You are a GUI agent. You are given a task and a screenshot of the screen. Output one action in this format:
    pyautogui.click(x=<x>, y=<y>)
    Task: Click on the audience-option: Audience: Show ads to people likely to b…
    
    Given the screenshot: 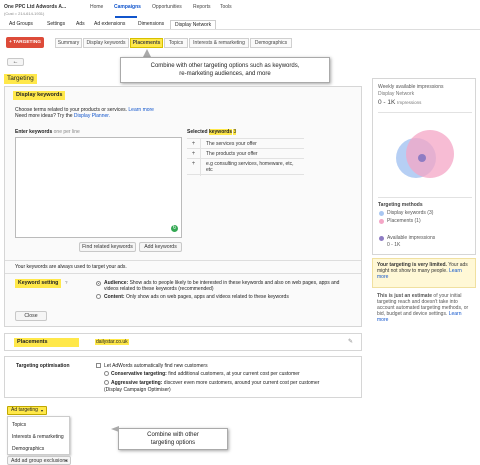 What is the action you would take?
    pyautogui.click(x=222, y=286)
    